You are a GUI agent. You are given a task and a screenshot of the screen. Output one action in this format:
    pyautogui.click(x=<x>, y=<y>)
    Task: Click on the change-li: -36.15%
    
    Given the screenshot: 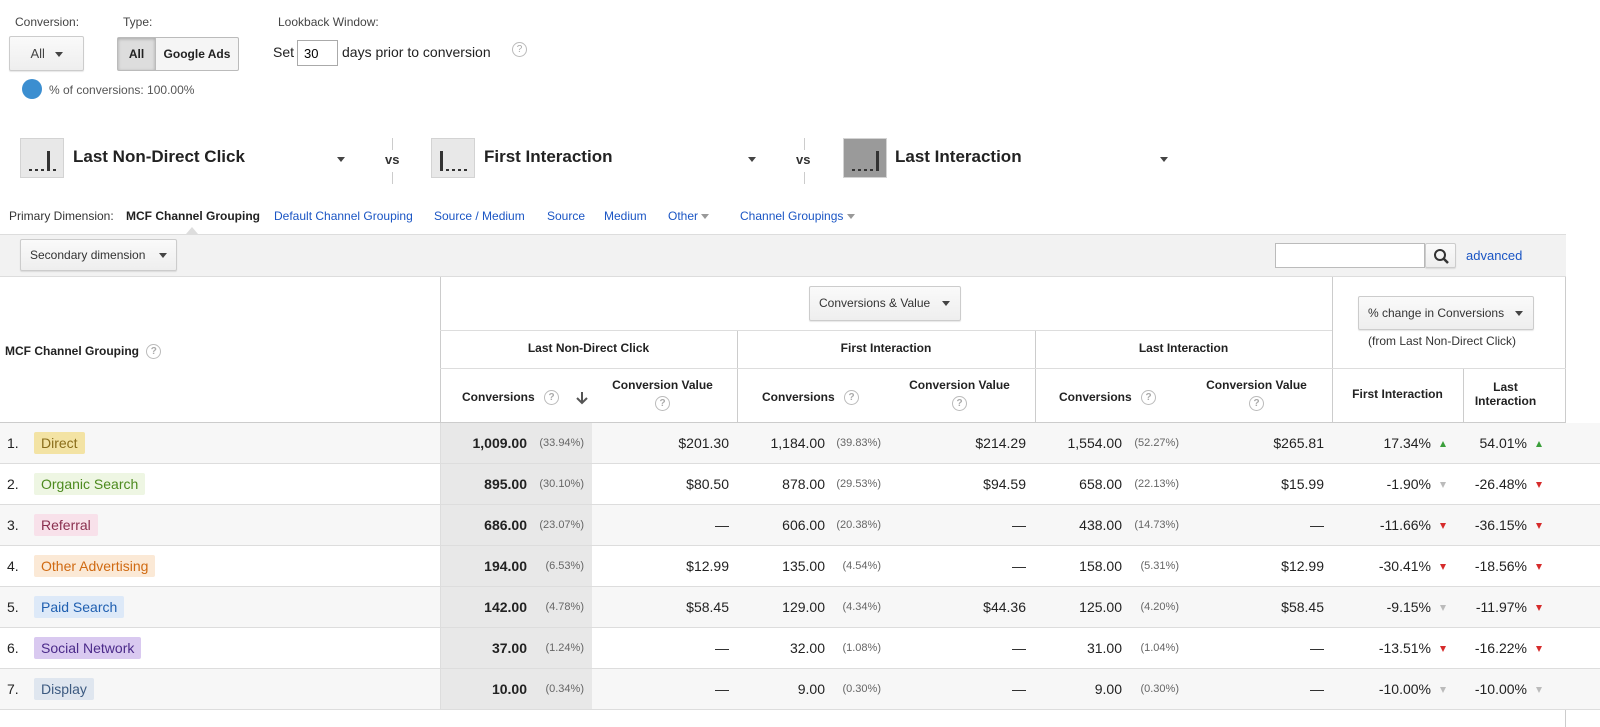 What is the action you would take?
    pyautogui.click(x=1500, y=525)
    